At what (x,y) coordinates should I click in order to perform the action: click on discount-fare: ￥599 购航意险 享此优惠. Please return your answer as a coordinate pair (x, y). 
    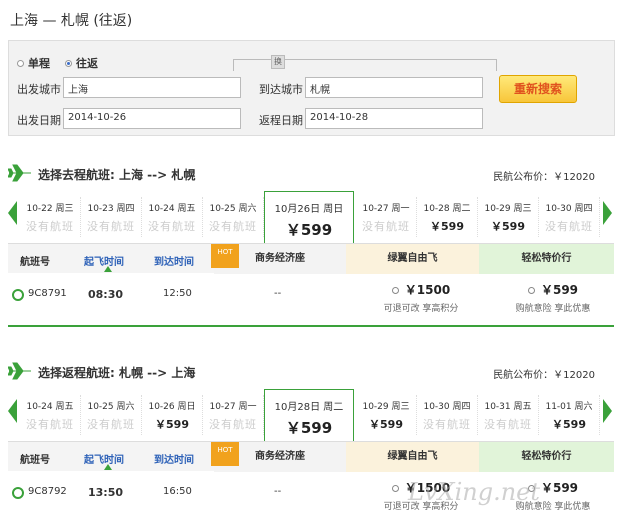
    Looking at the image, I should click on (553, 297).